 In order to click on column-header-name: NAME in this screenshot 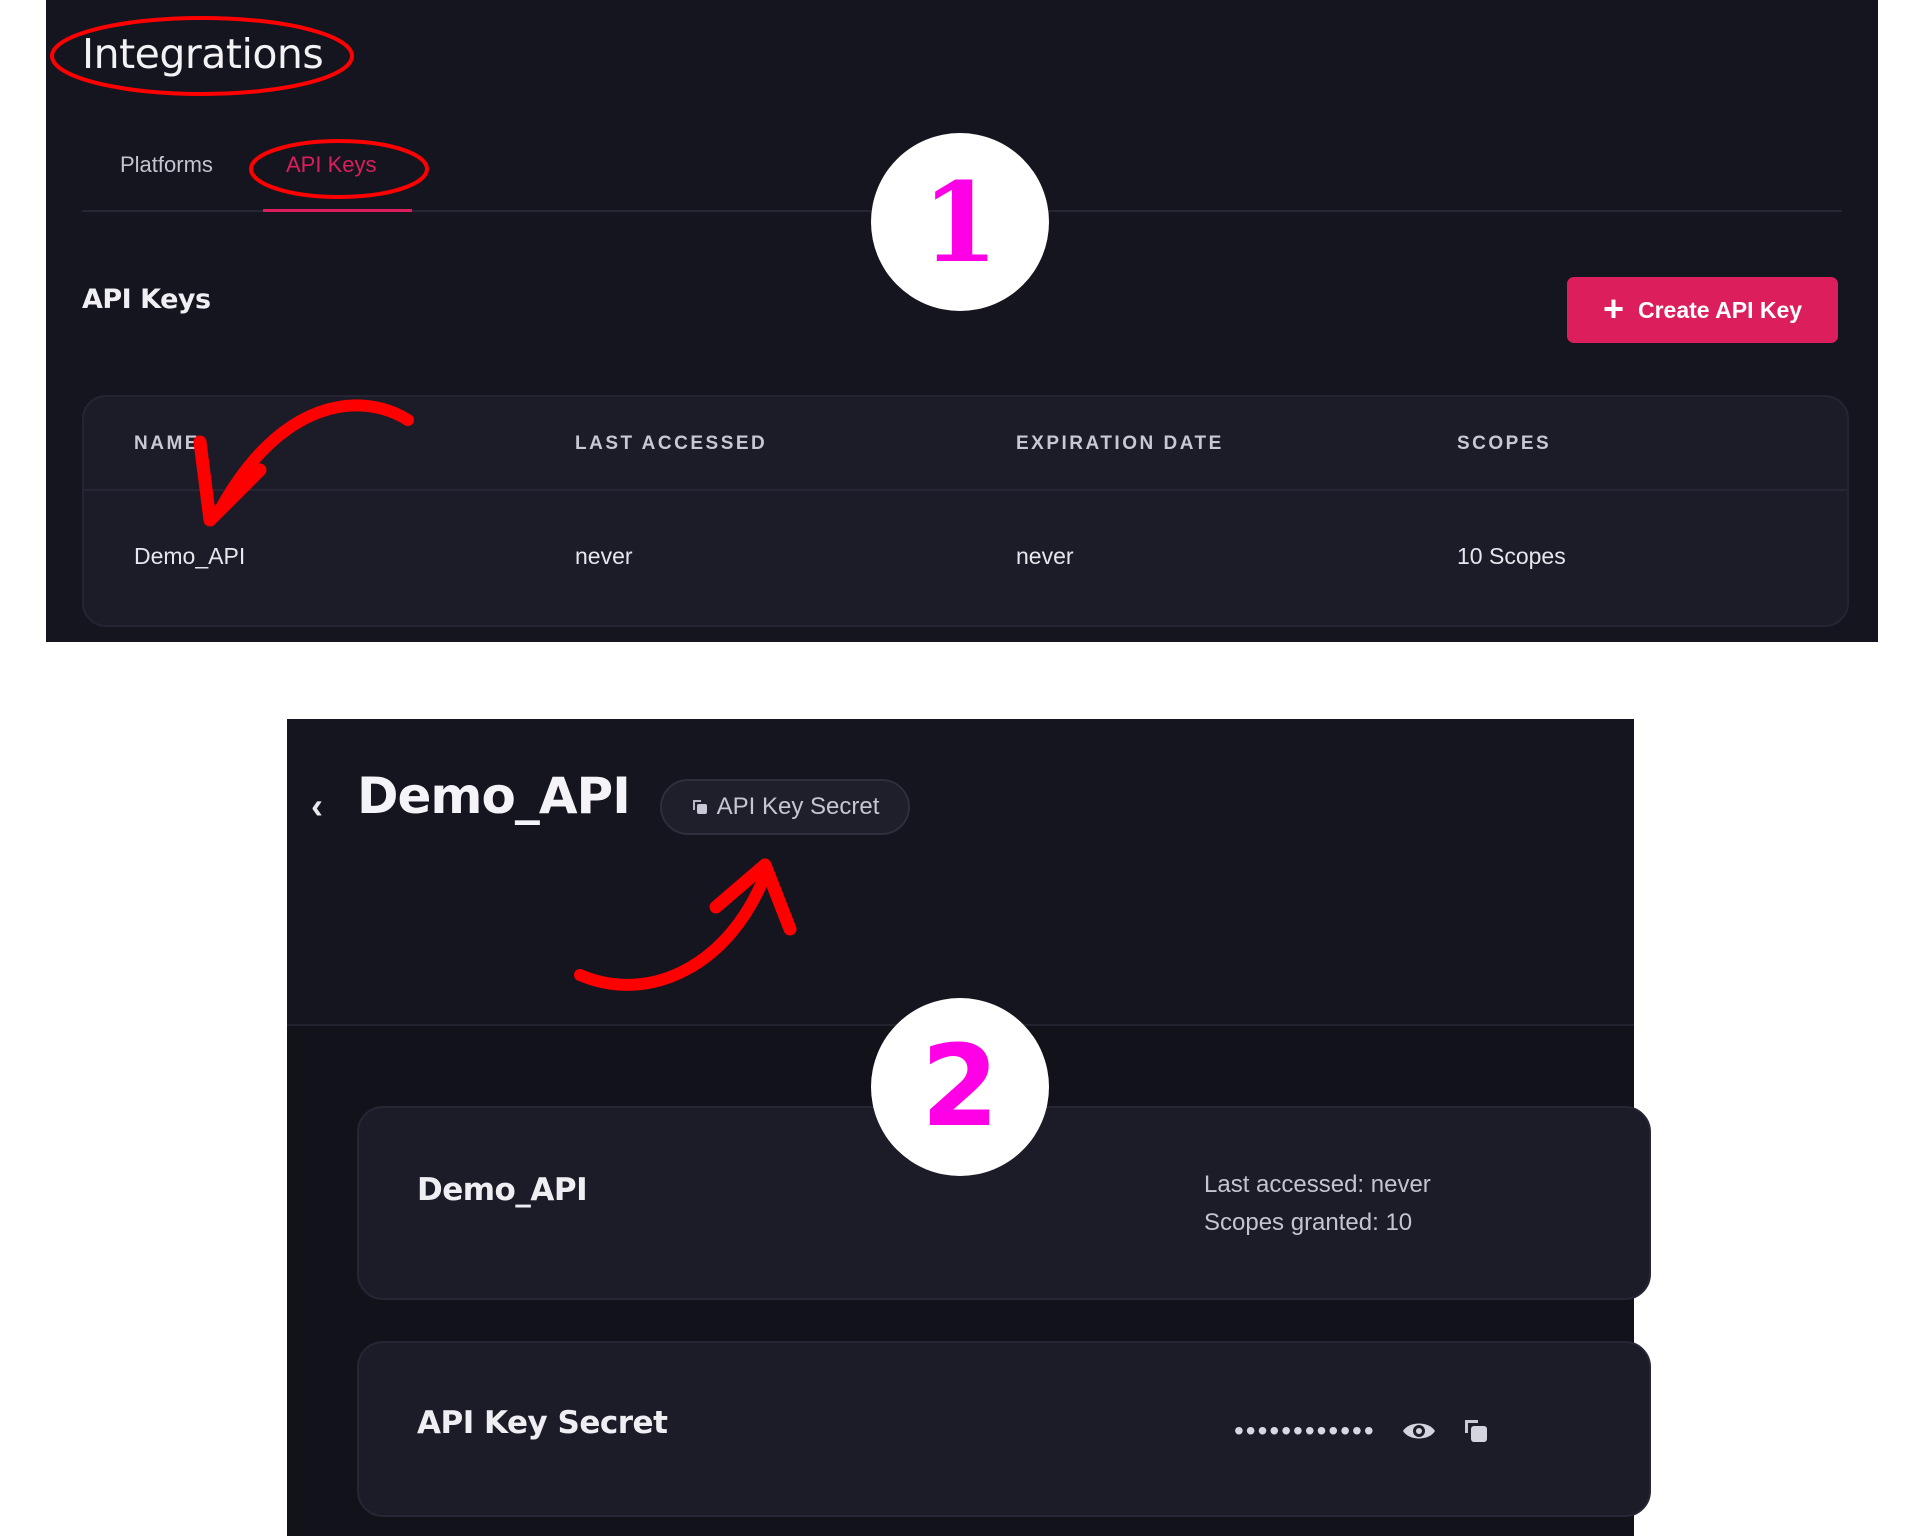, I will do `click(167, 444)`.